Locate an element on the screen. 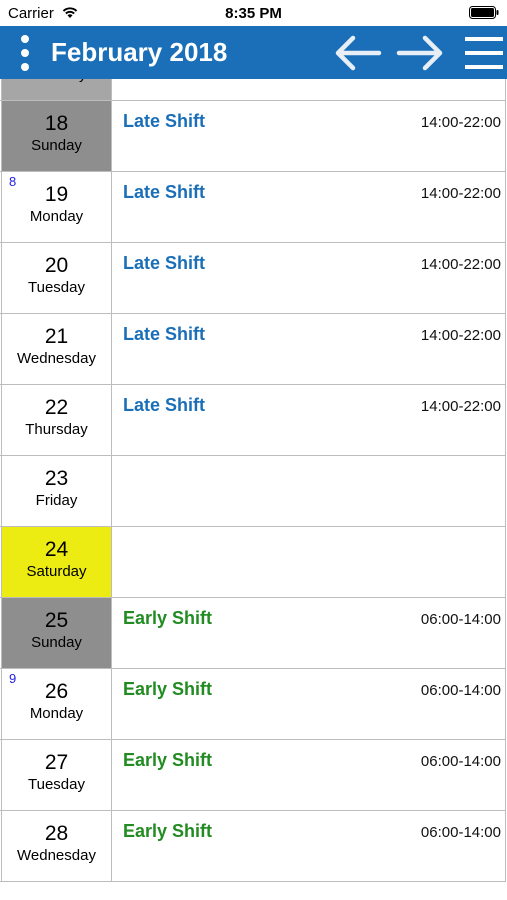  month-title: February 2018 is located at coordinates (139, 52).